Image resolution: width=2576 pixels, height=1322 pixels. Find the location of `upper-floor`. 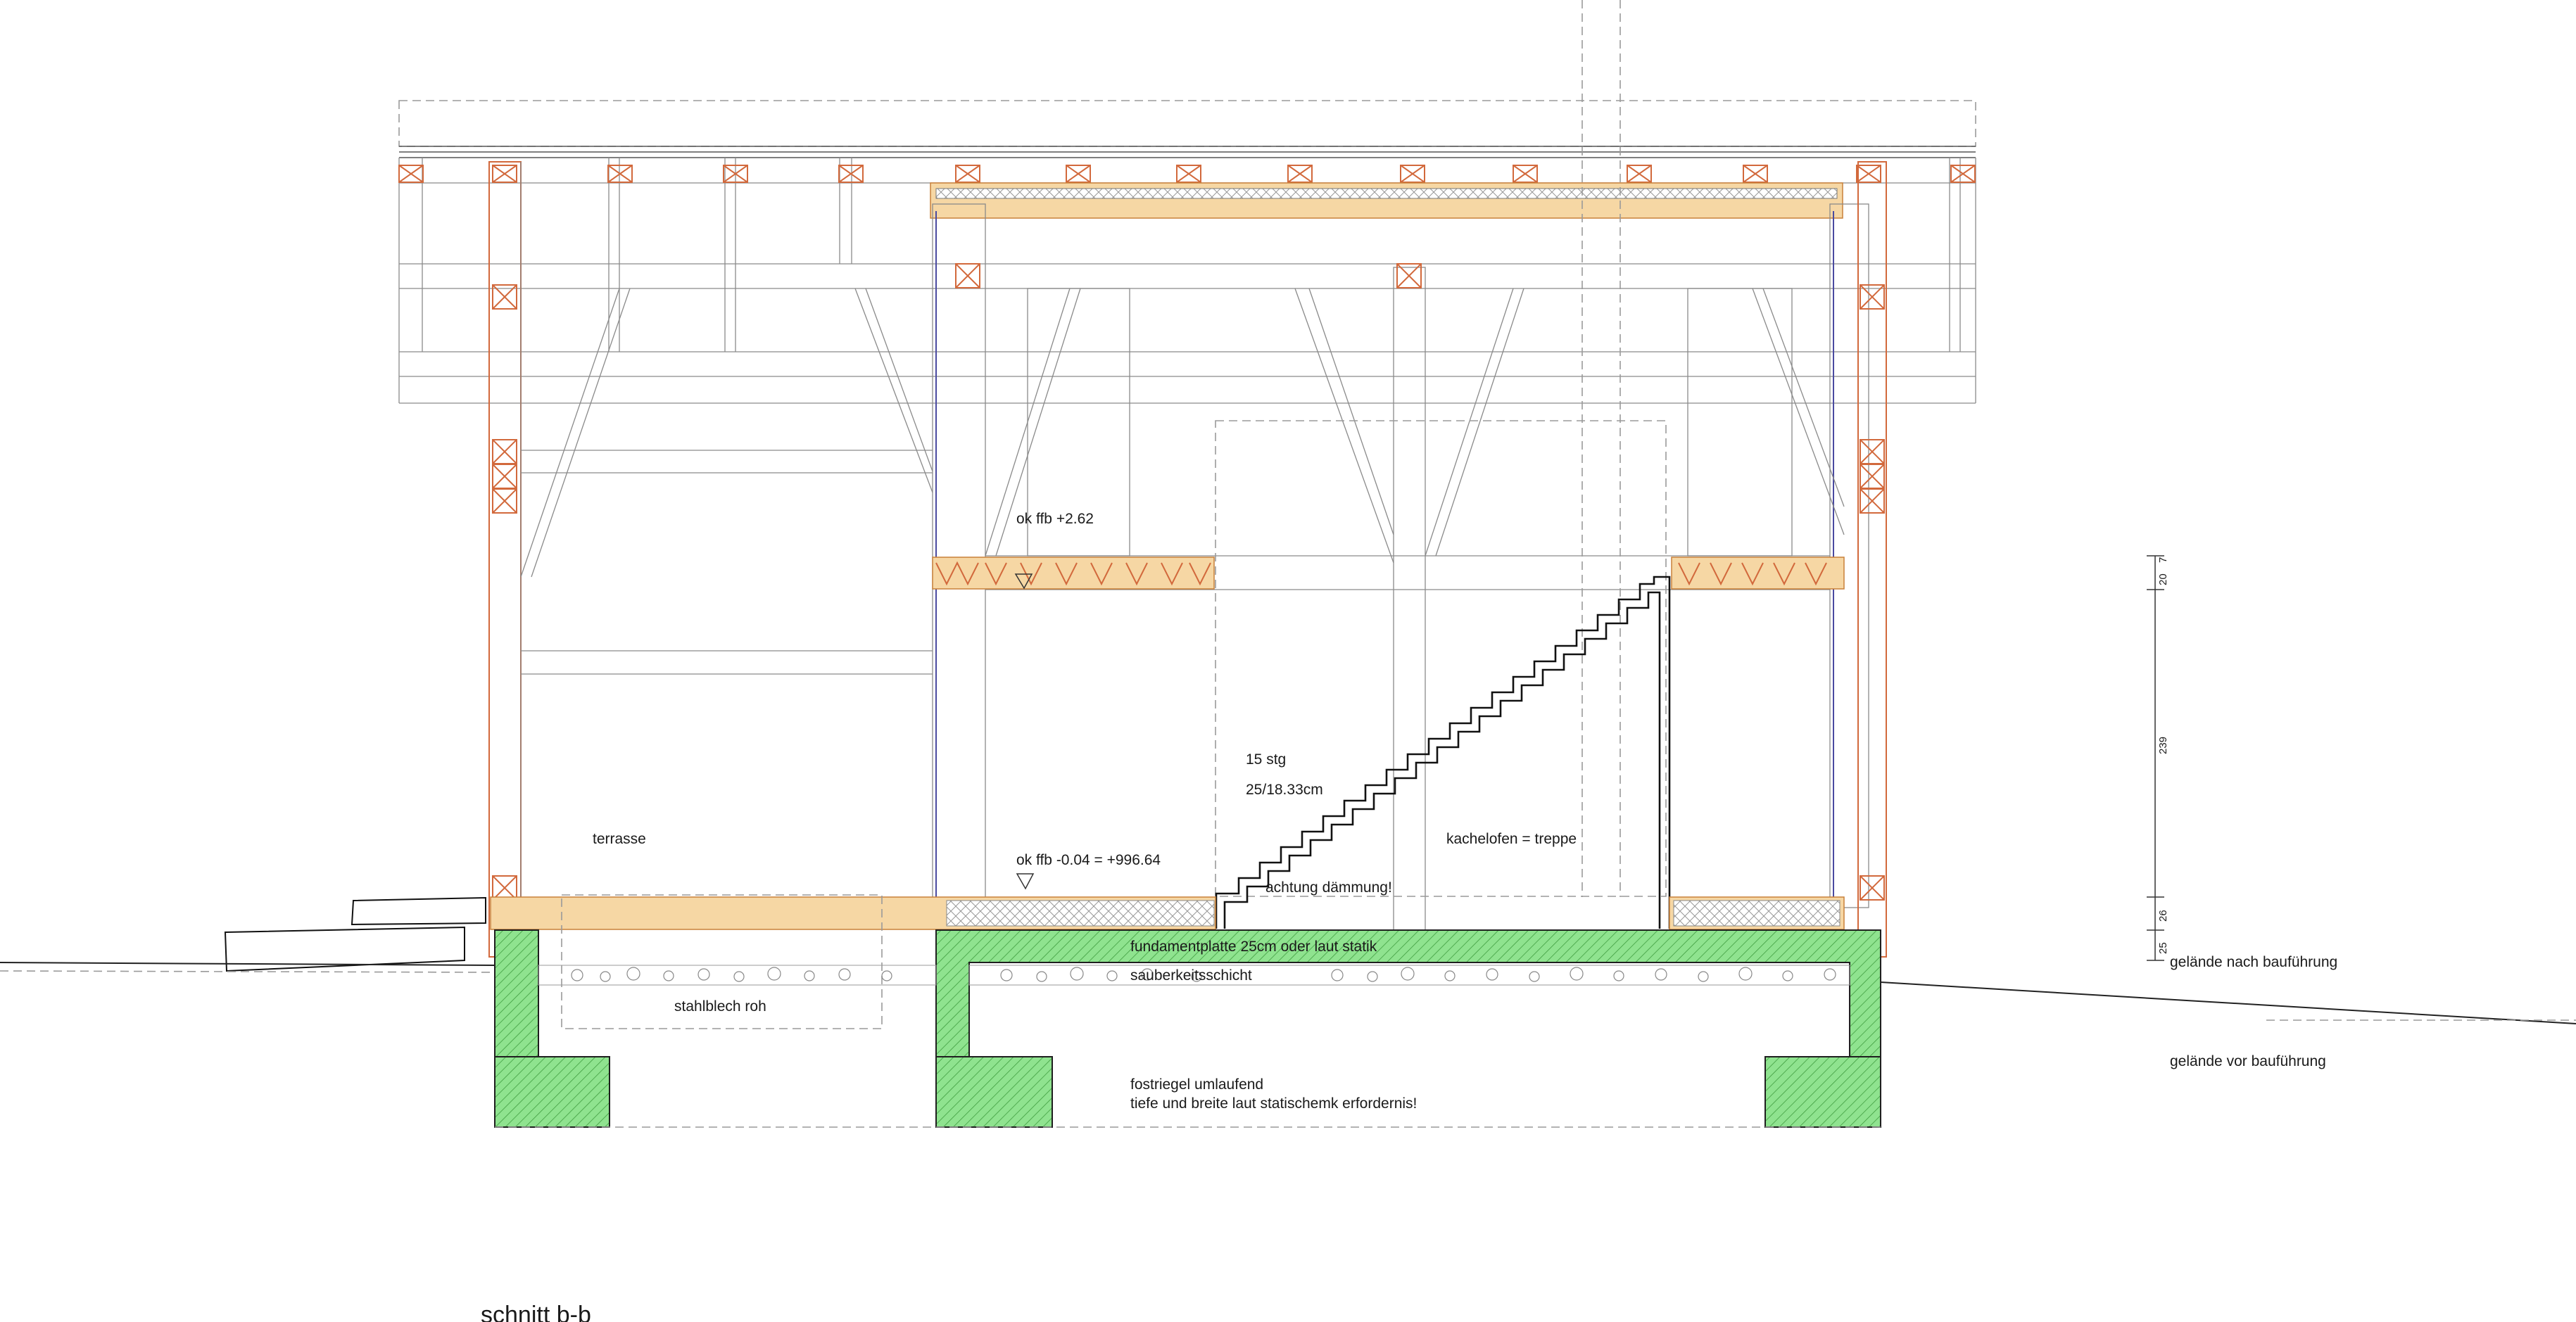

upper-floor is located at coordinates (1388, 573).